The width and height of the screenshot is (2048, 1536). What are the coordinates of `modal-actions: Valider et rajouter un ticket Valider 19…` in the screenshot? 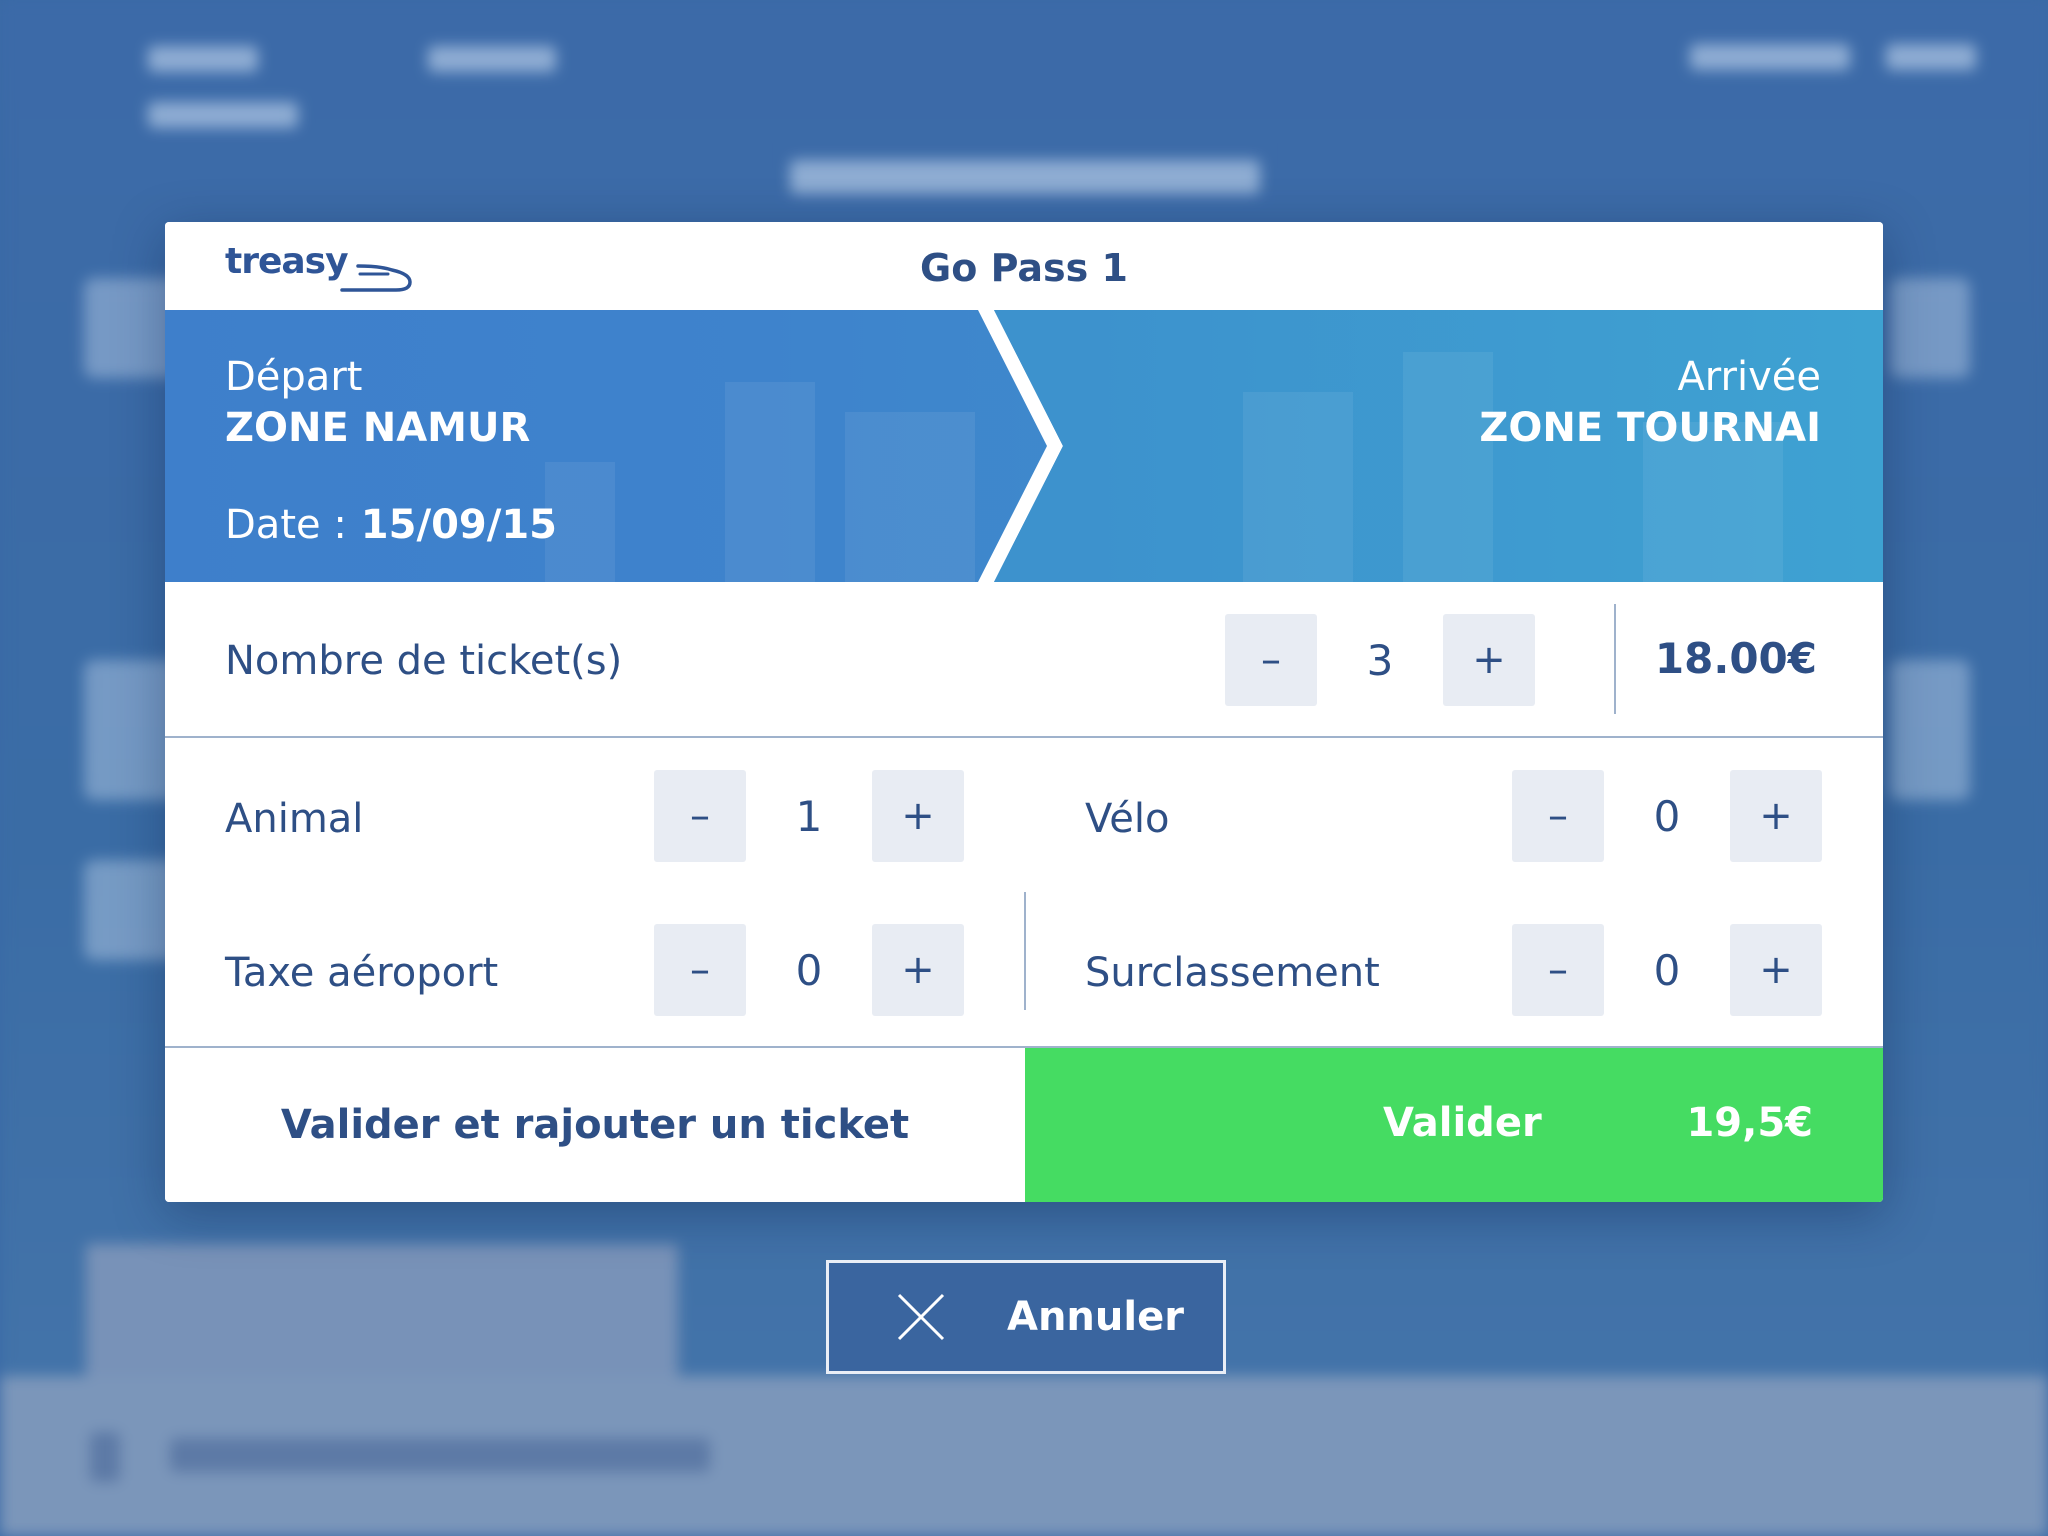 It's located at (1024, 1125).